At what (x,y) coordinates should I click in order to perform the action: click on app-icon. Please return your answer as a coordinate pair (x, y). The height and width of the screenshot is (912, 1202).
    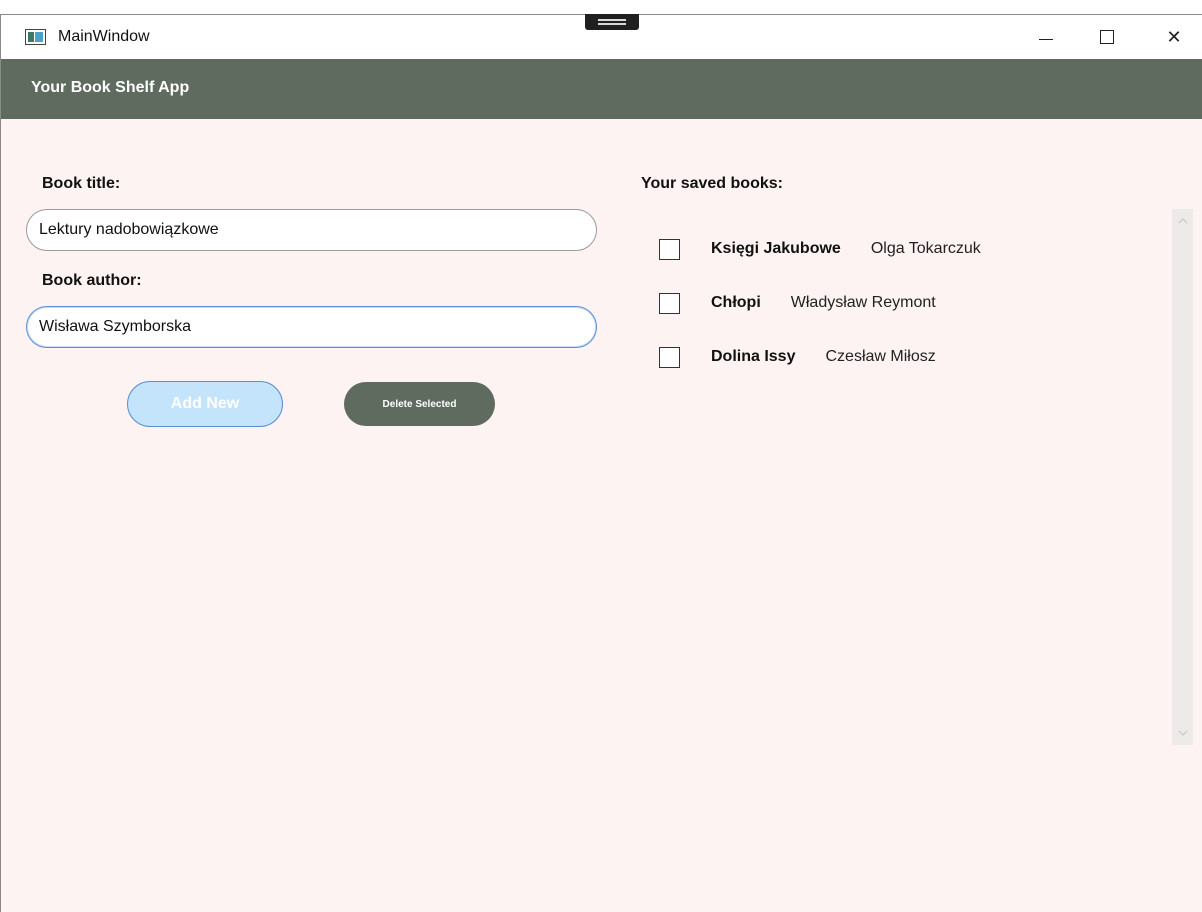
    Looking at the image, I should click on (35, 37).